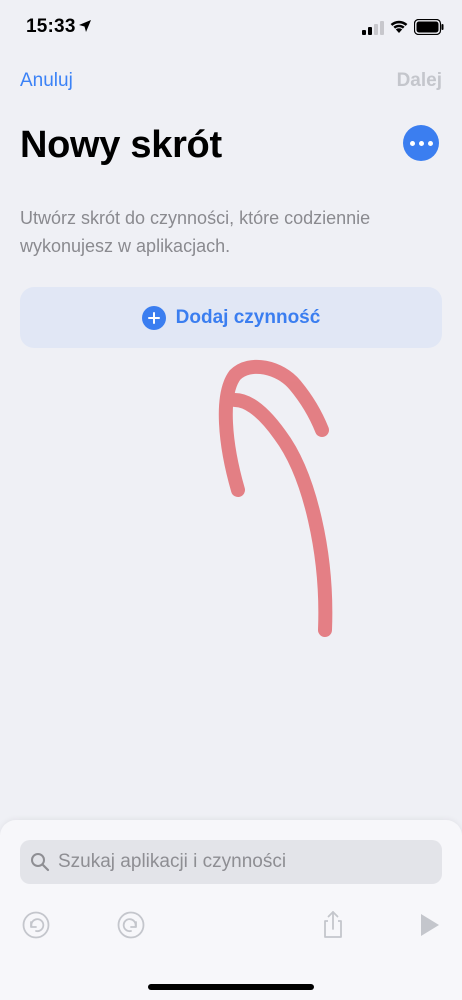 This screenshot has width=462, height=1000. I want to click on wifi-icon, so click(399, 26).